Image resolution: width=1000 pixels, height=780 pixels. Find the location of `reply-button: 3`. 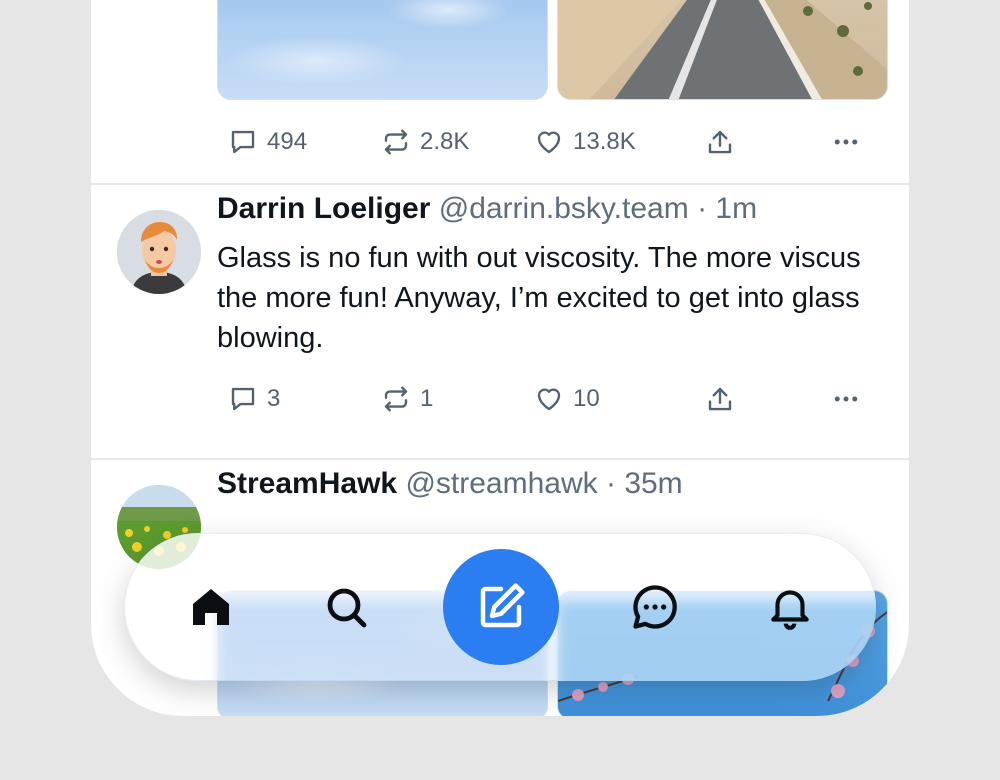

reply-button: 3 is located at coordinates (254, 399).